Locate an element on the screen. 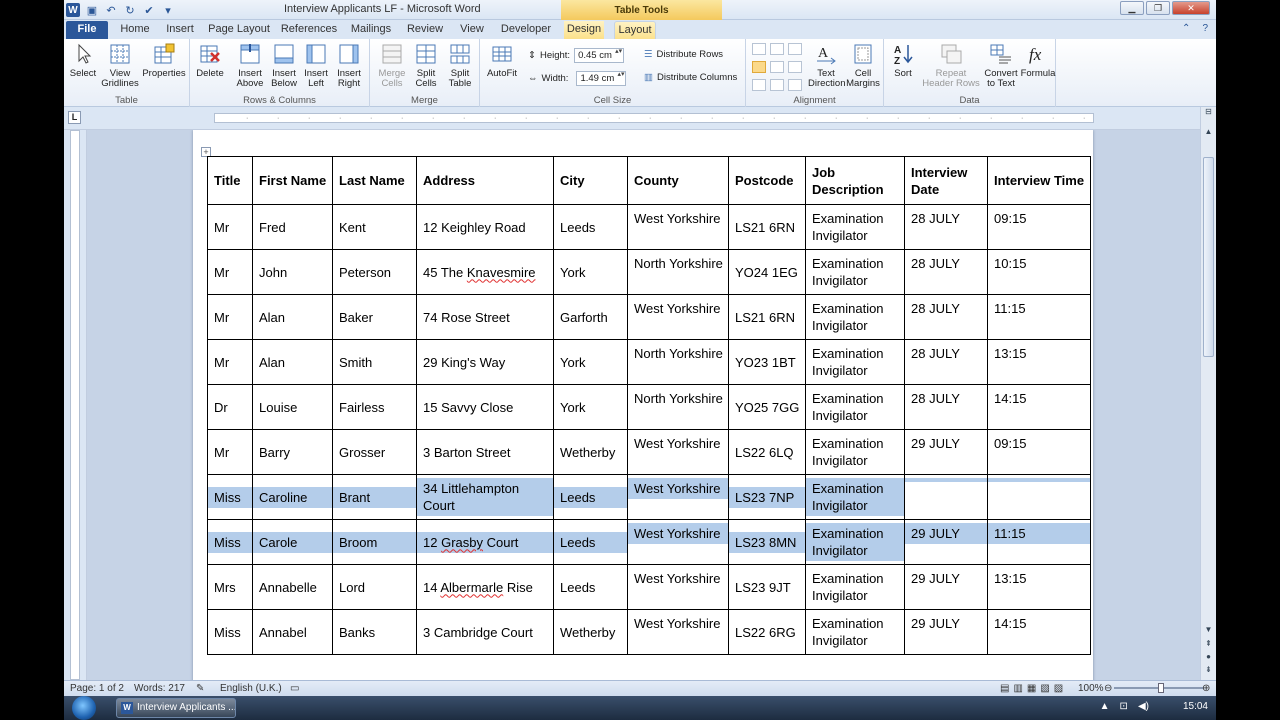 The height and width of the screenshot is (720, 1280). cell-first-name: Annabel is located at coordinates (292, 632).